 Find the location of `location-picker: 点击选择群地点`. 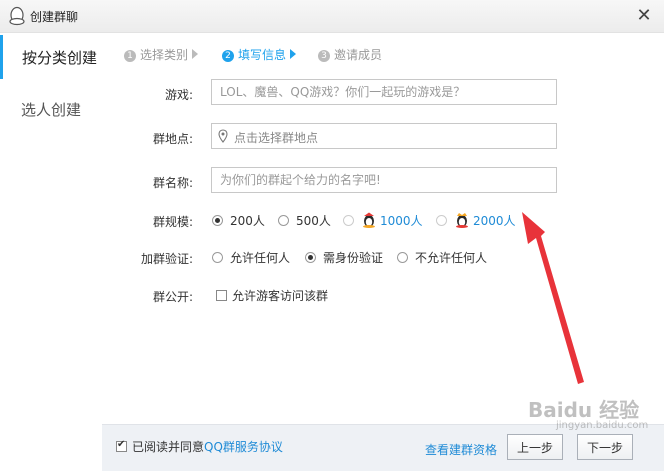

location-picker: 点击选择群地点 is located at coordinates (384, 136).